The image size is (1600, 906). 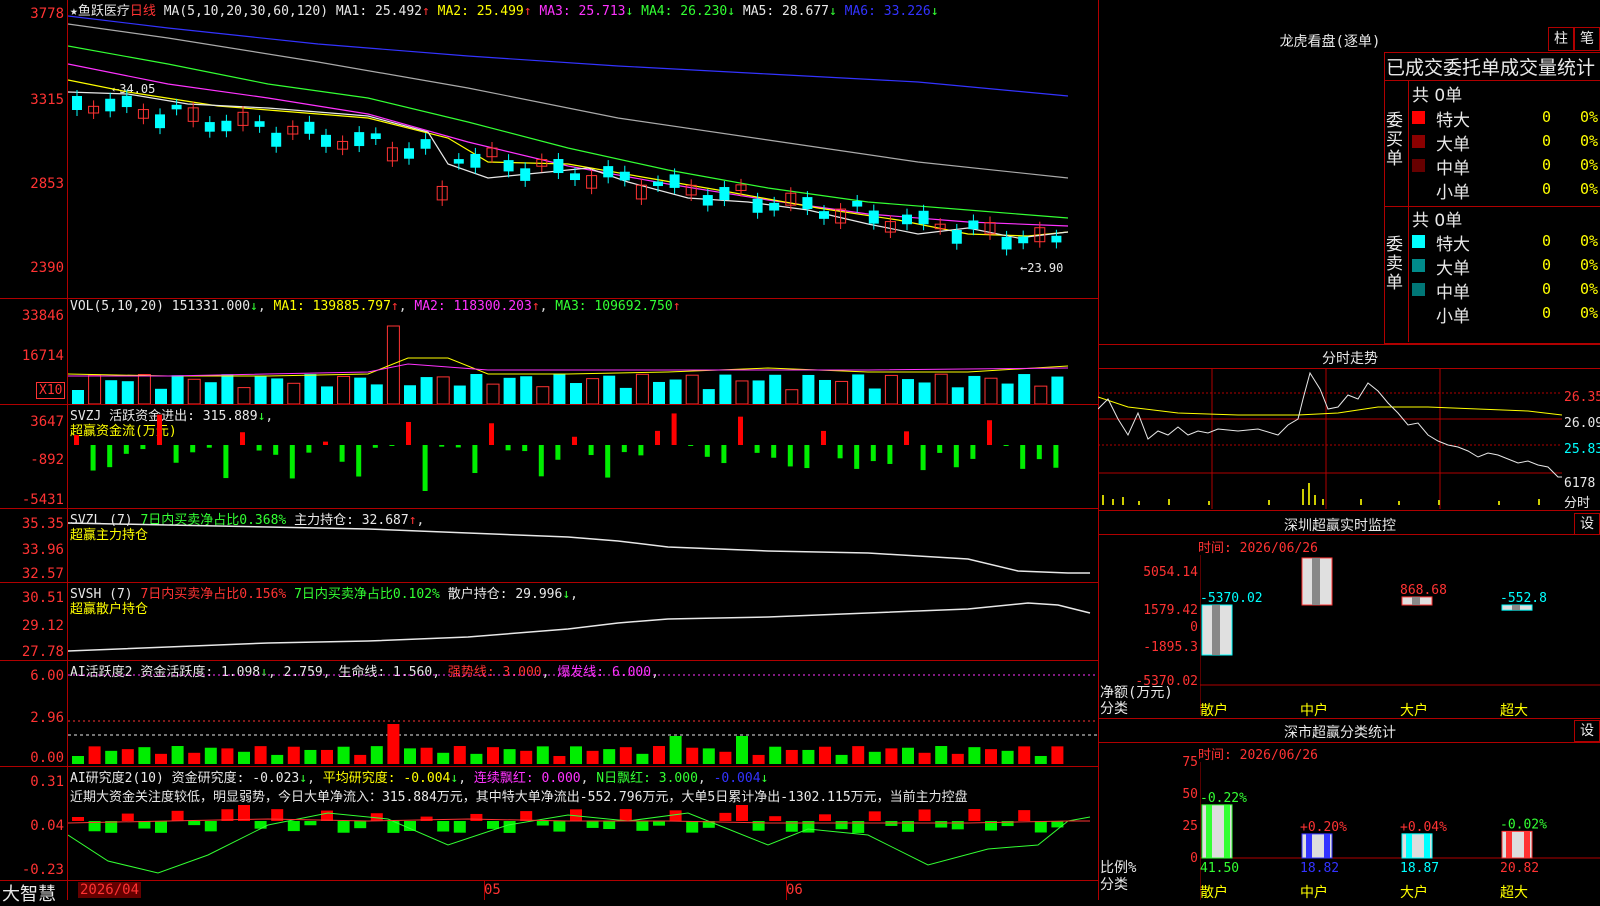 What do you see at coordinates (1587, 524) in the screenshot?
I see `monitor-settings-button: 设` at bounding box center [1587, 524].